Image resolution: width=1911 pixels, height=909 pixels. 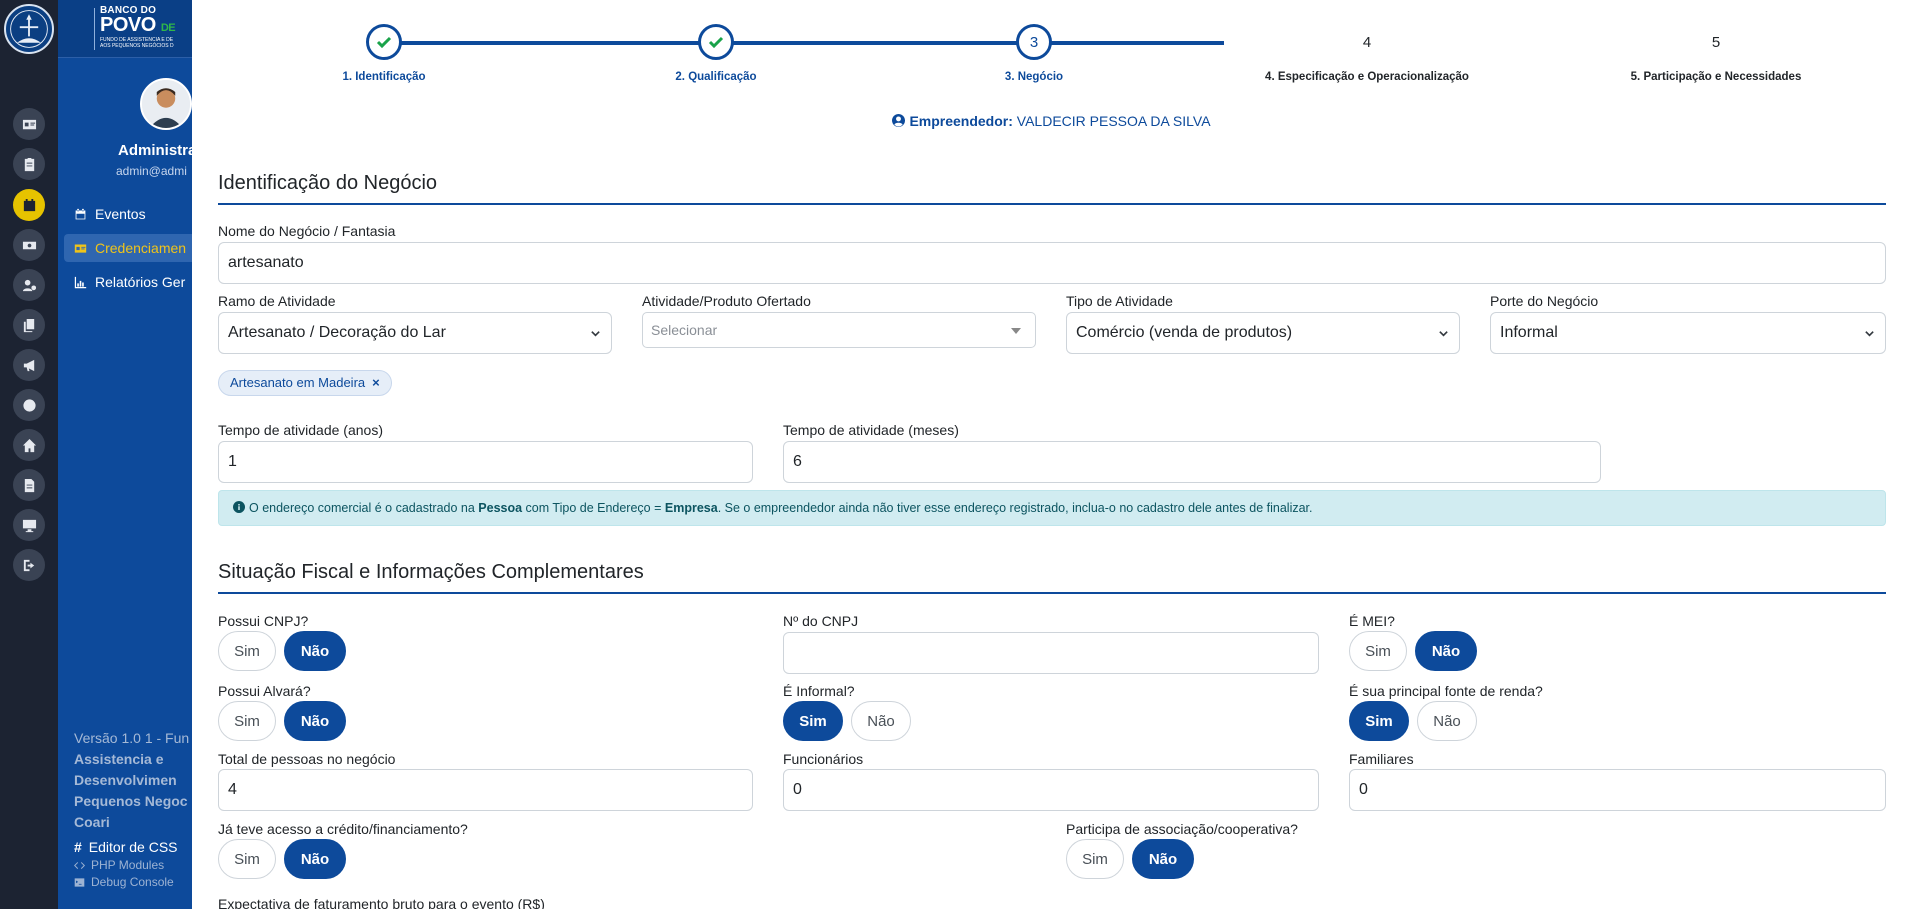 I want to click on years-label: Tempo de atividade (anos), so click(x=300, y=430).